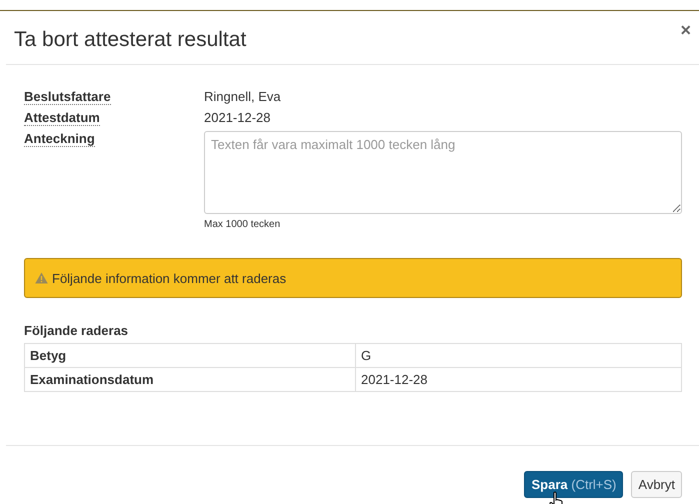 The height and width of the screenshot is (504, 699). What do you see at coordinates (519, 380) in the screenshot?
I see `table-cell: 2021-12-28` at bounding box center [519, 380].